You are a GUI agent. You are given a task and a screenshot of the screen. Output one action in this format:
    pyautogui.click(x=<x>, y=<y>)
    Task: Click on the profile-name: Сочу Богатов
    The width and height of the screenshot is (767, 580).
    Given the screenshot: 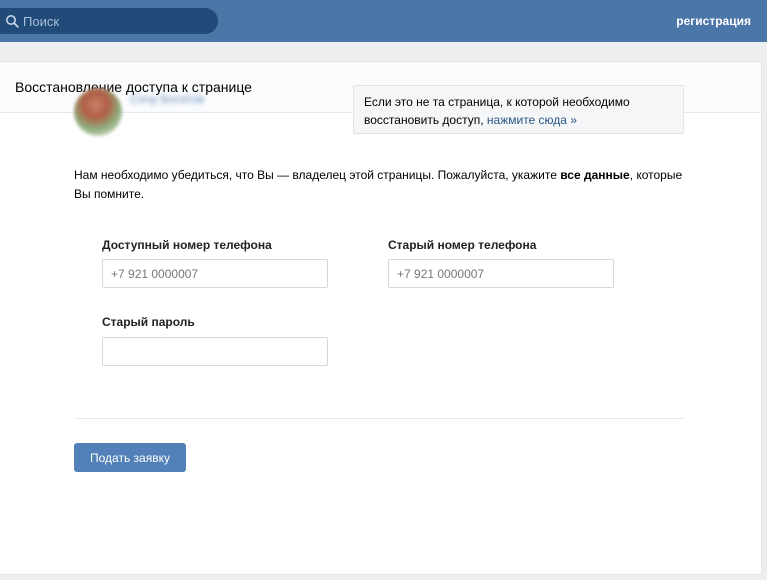 What is the action you would take?
    pyautogui.click(x=167, y=99)
    